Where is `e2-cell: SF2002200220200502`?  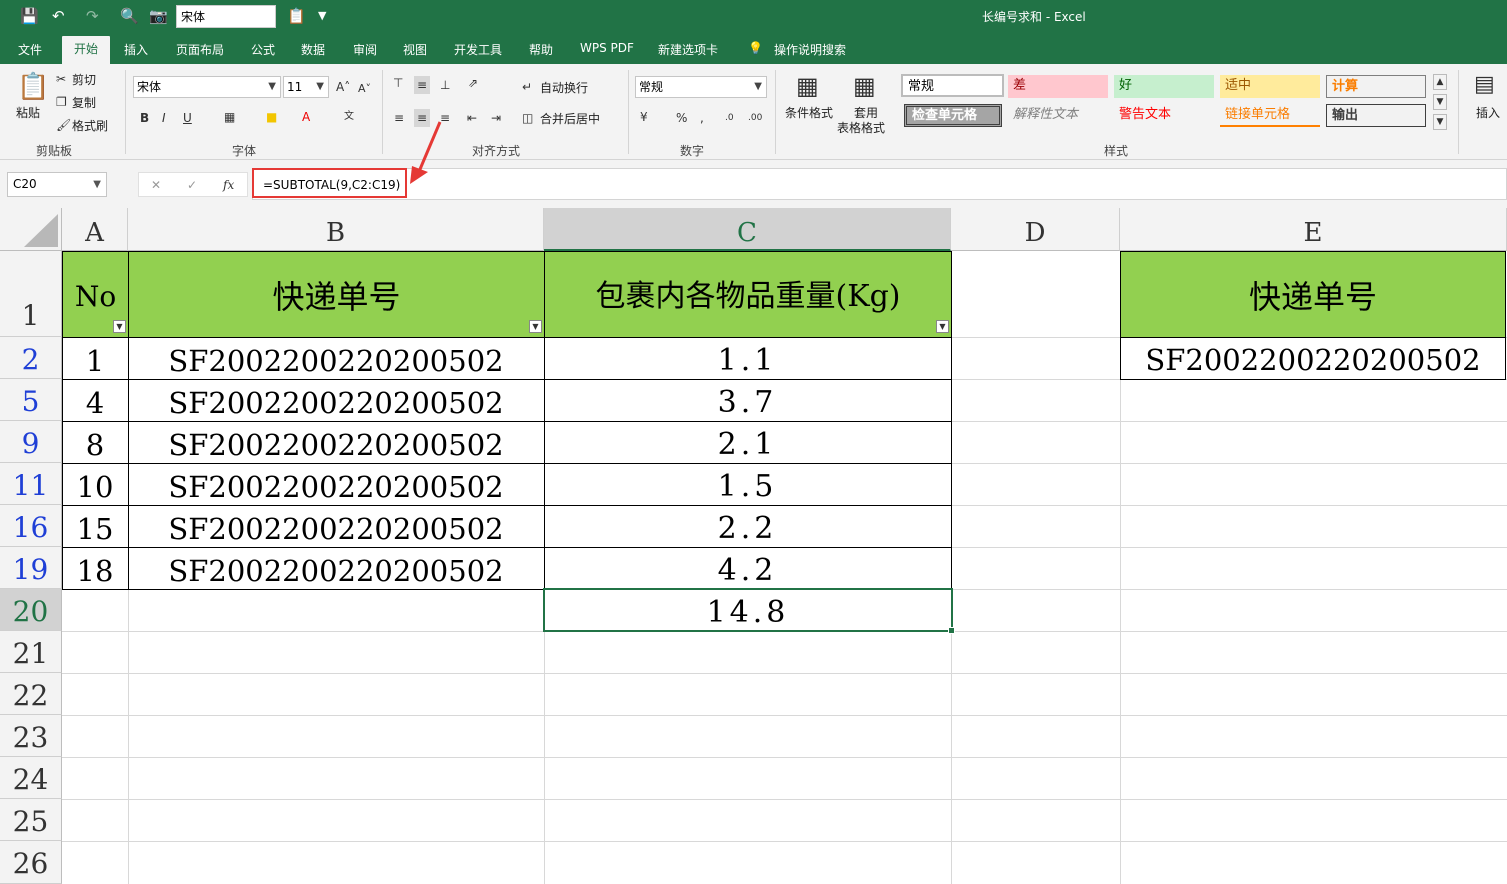
e2-cell: SF2002200220200502 is located at coordinates (1313, 358).